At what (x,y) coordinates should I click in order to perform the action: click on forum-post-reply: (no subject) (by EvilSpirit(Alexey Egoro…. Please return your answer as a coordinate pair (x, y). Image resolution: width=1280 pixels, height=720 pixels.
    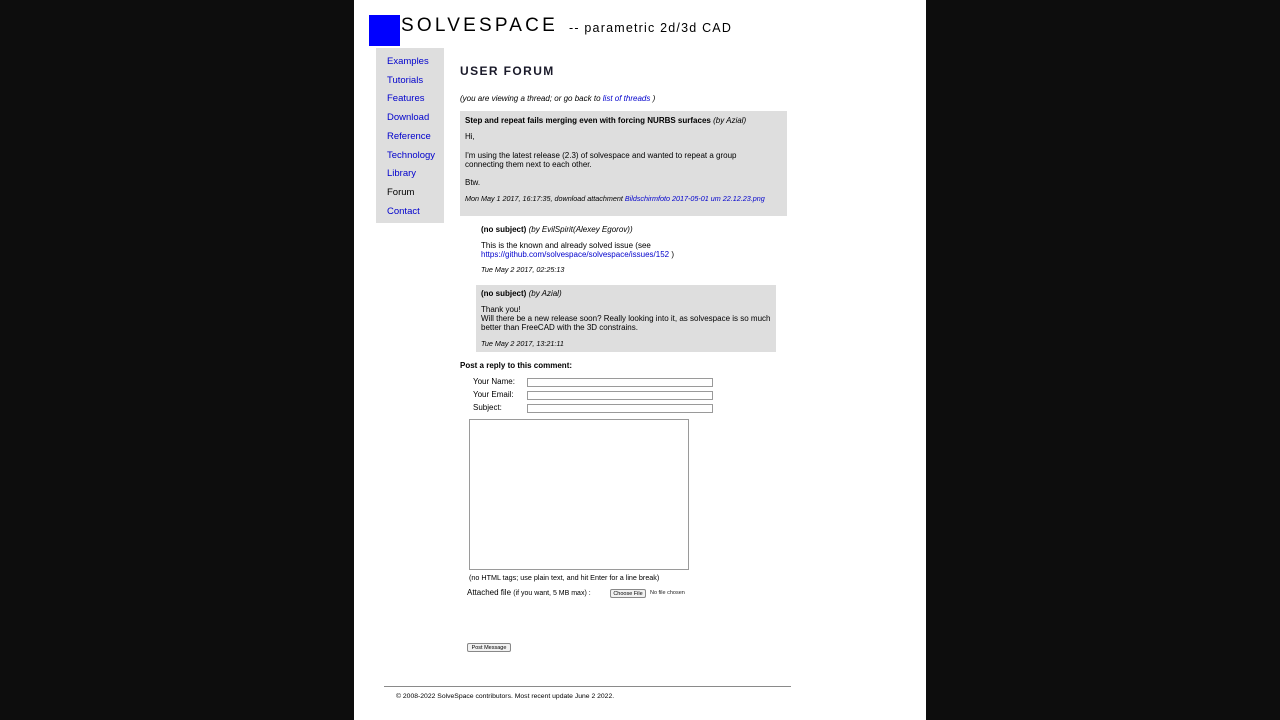
    Looking at the image, I should click on (626, 250).